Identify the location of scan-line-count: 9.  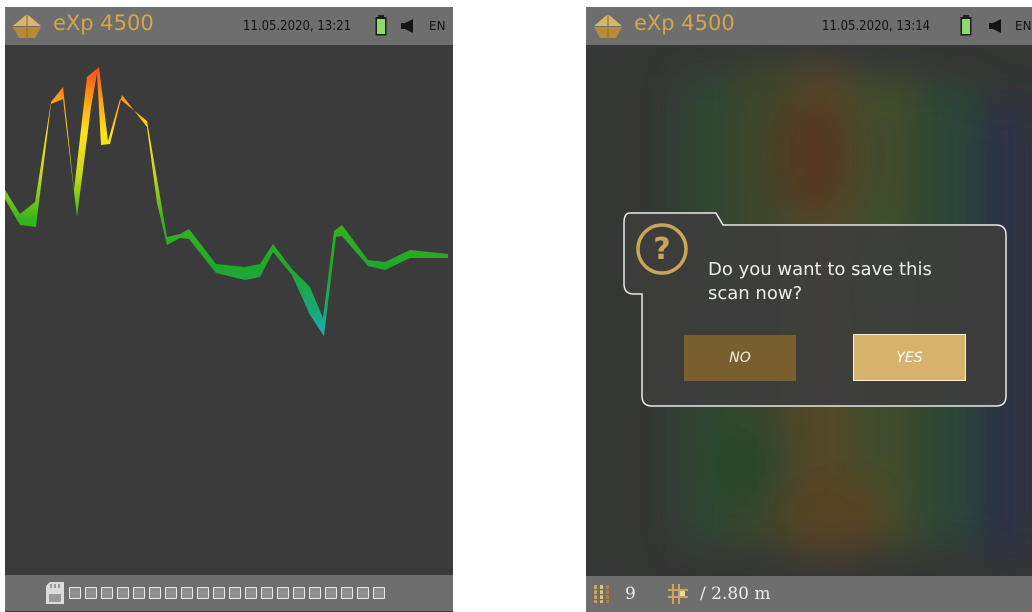
(630, 594).